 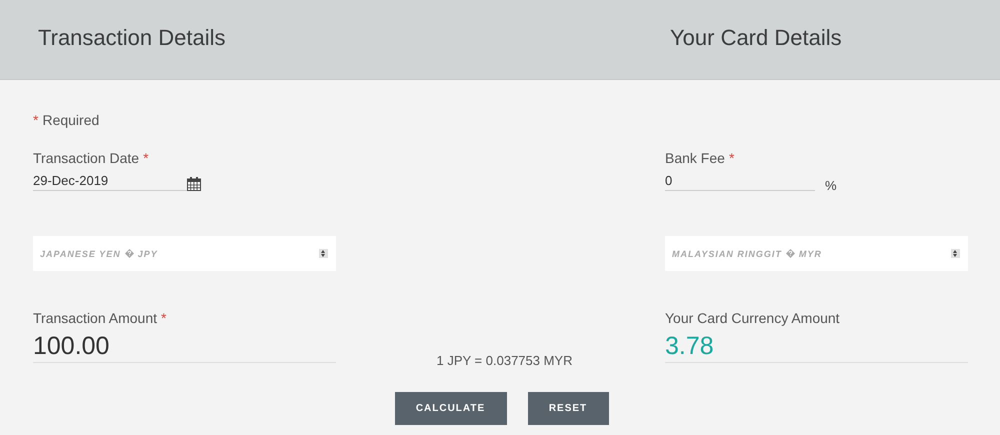 I want to click on field-label: Transaction Date, so click(x=86, y=158).